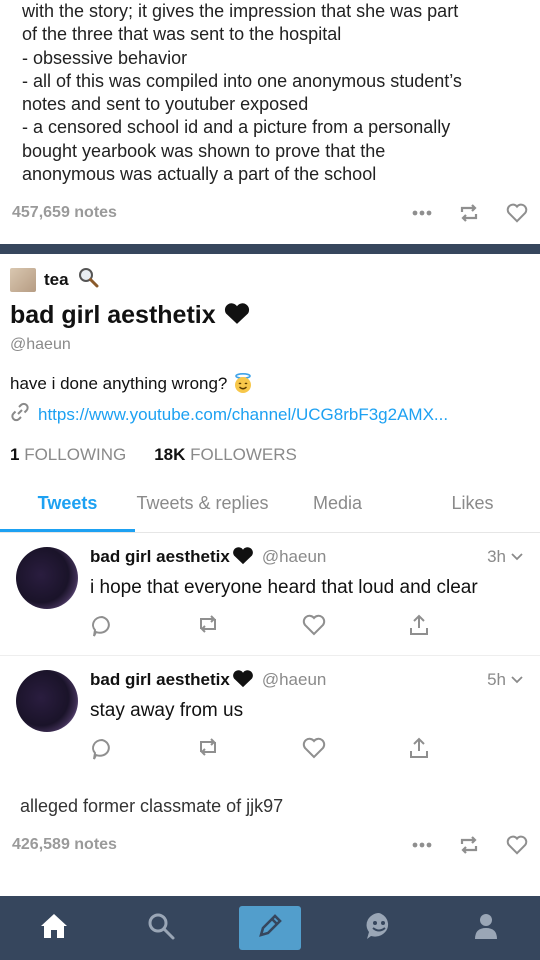 This screenshot has height=960, width=540. Describe the element at coordinates (167, 711) in the screenshot. I see `tweet-text: stay away from us` at that location.